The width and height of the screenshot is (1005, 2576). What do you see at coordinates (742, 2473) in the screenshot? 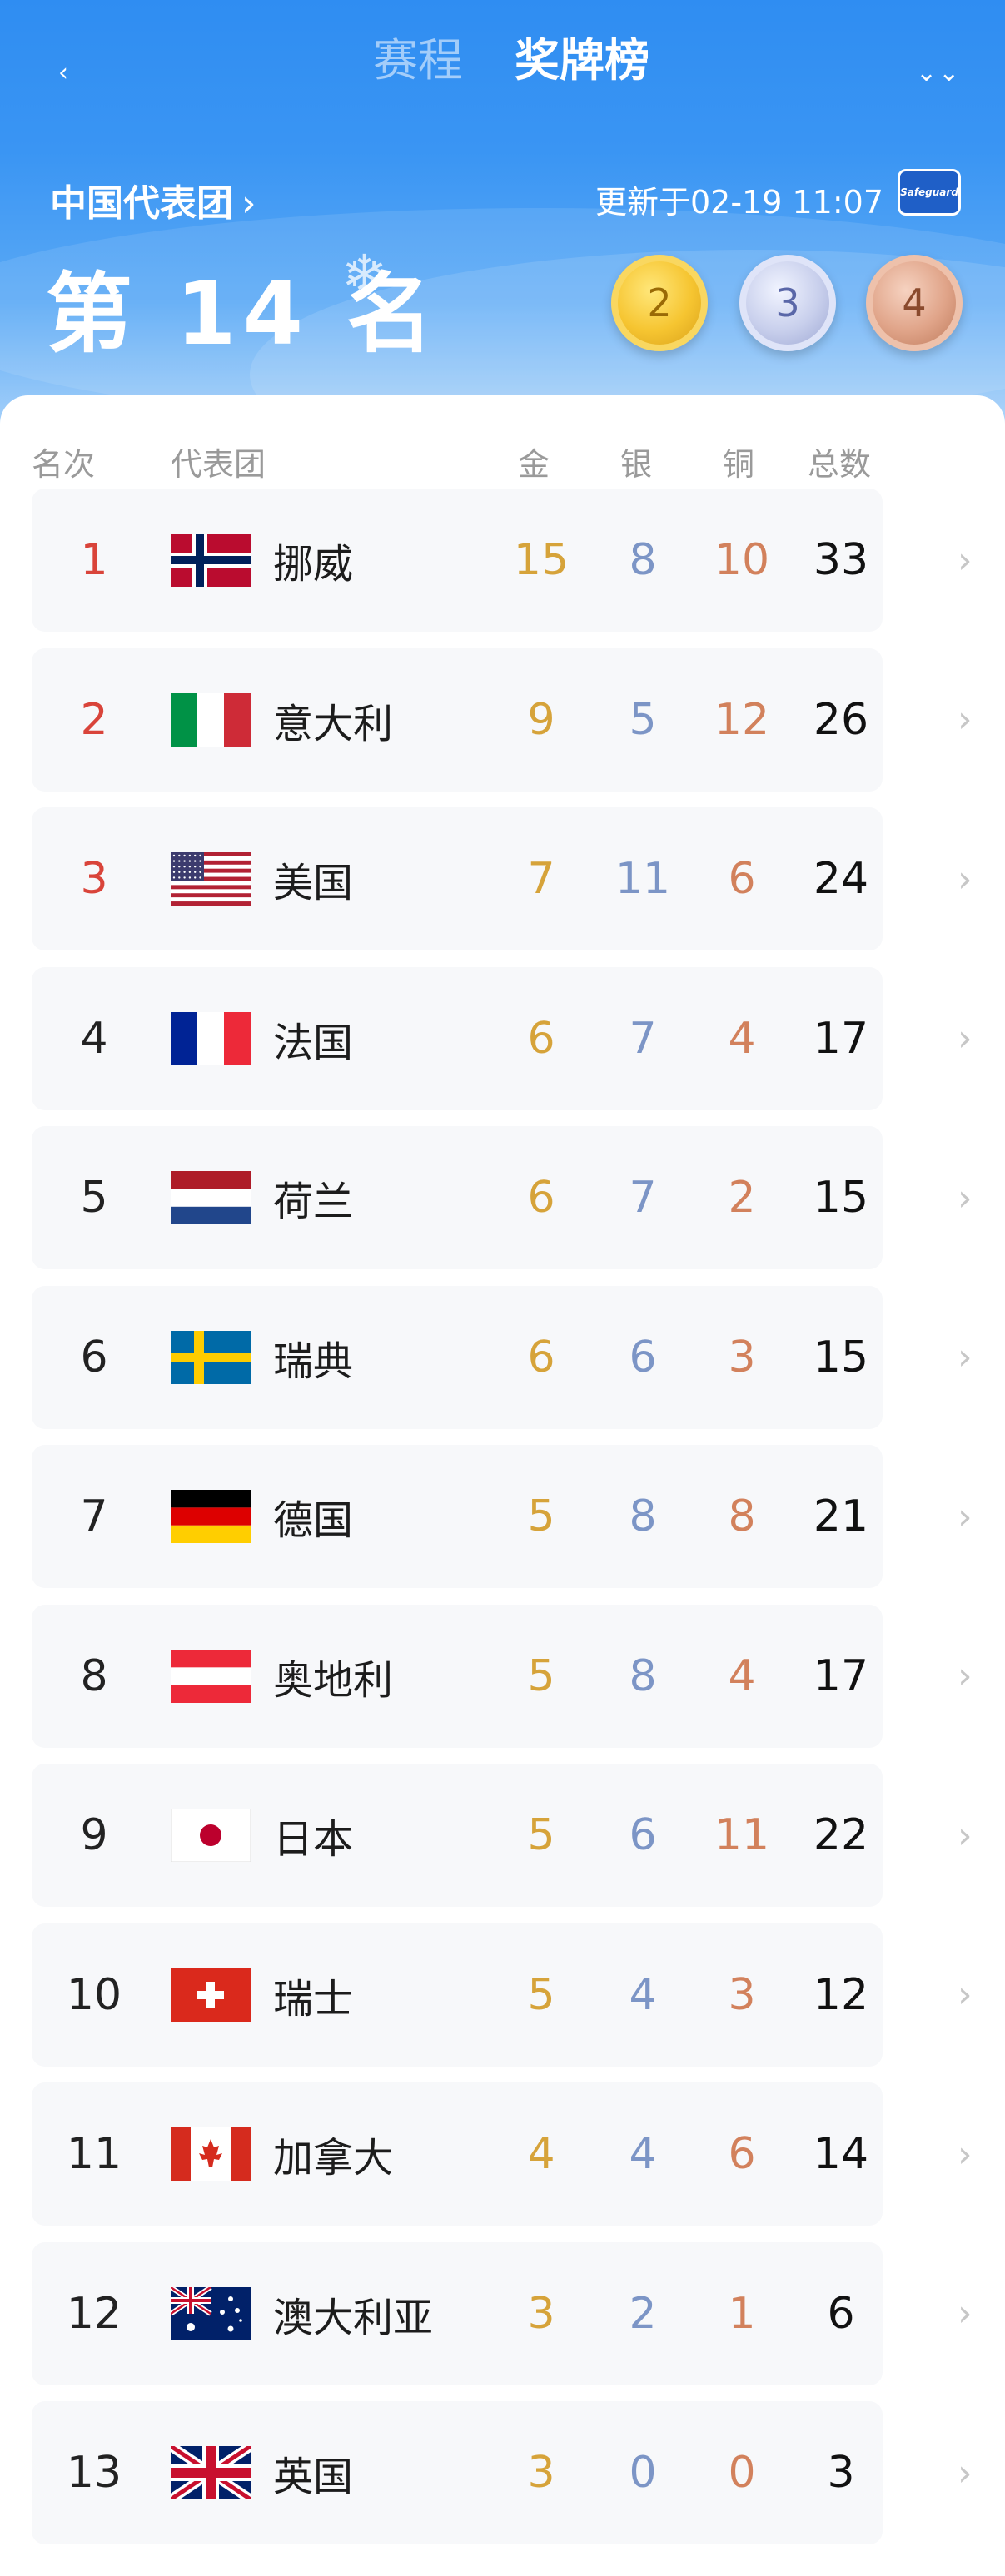
I see `bronze-cell: 0` at bounding box center [742, 2473].